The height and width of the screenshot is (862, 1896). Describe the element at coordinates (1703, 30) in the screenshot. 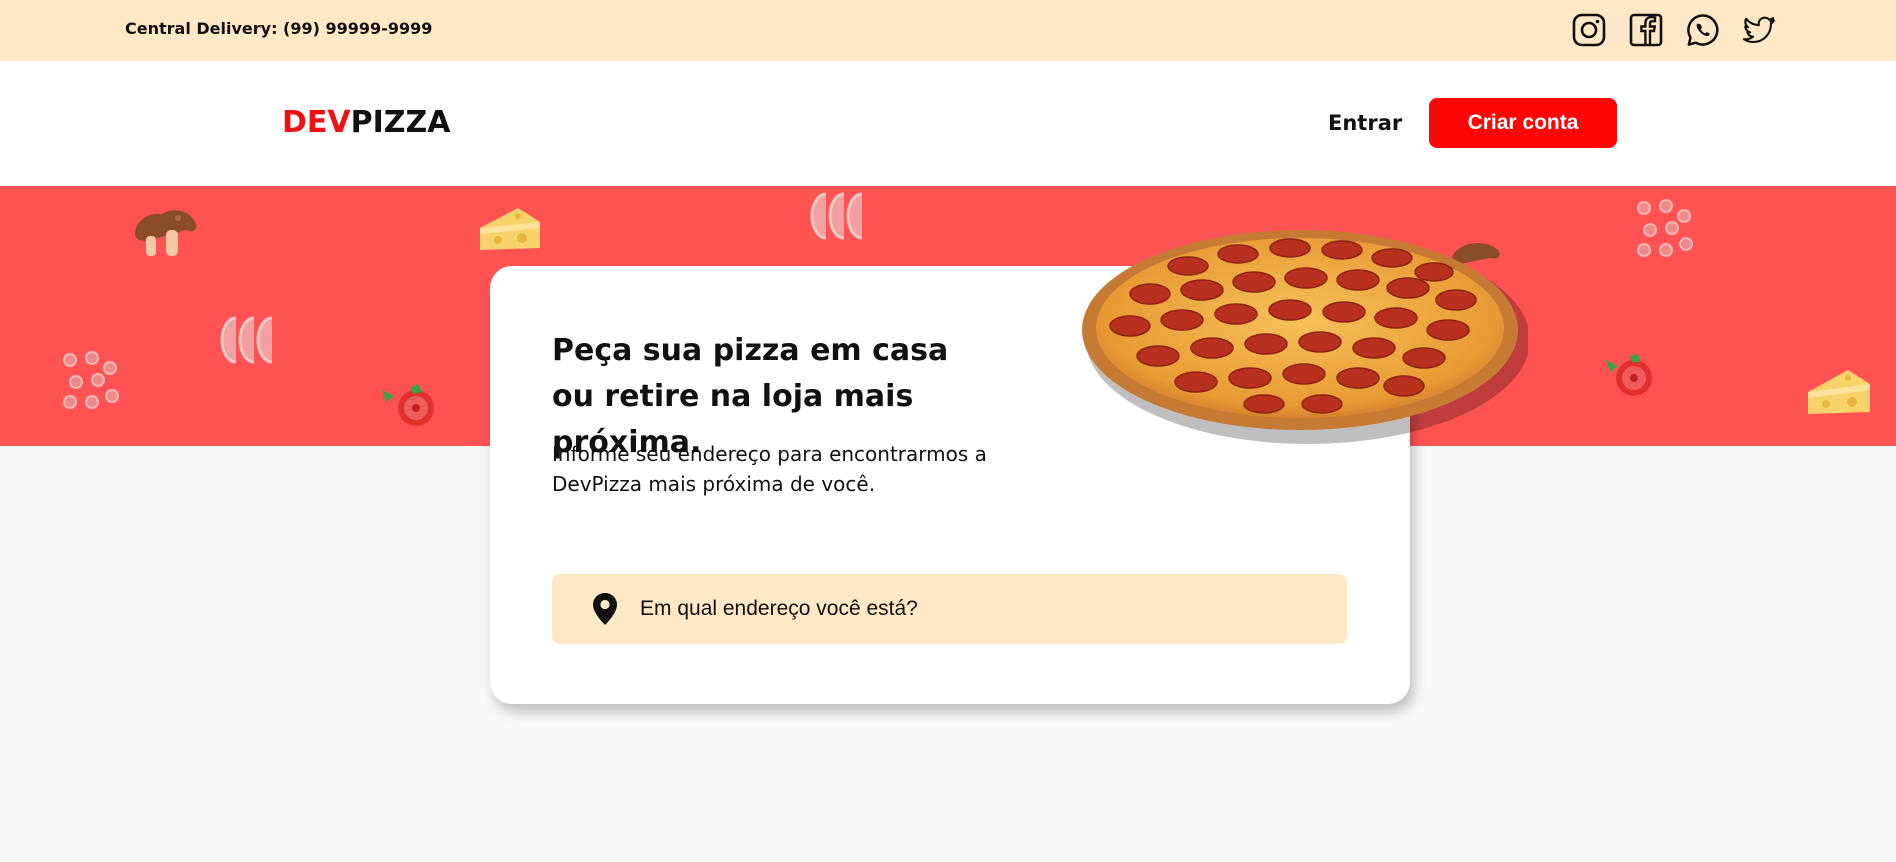

I see `whatsapp-icon` at that location.